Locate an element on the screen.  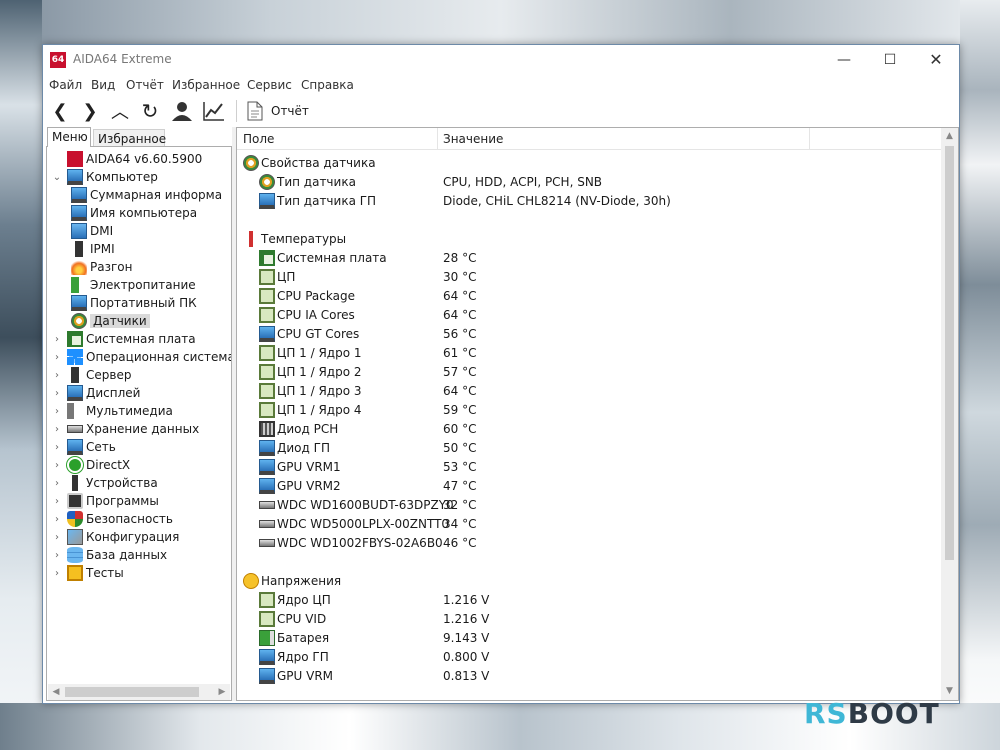
tree-item: ⌄ Компьютер is located at coordinates (104, 177).